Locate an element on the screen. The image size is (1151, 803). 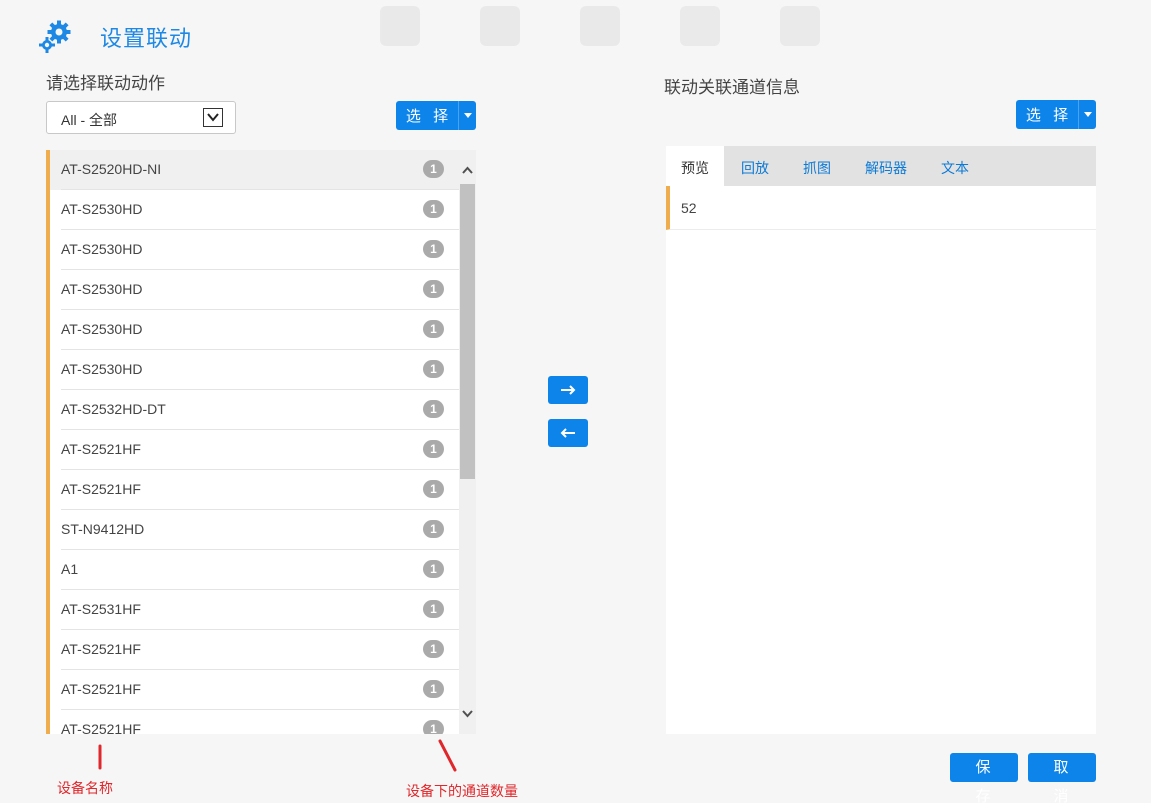
annotation-stroke-device-name is located at coordinates (100, 757).